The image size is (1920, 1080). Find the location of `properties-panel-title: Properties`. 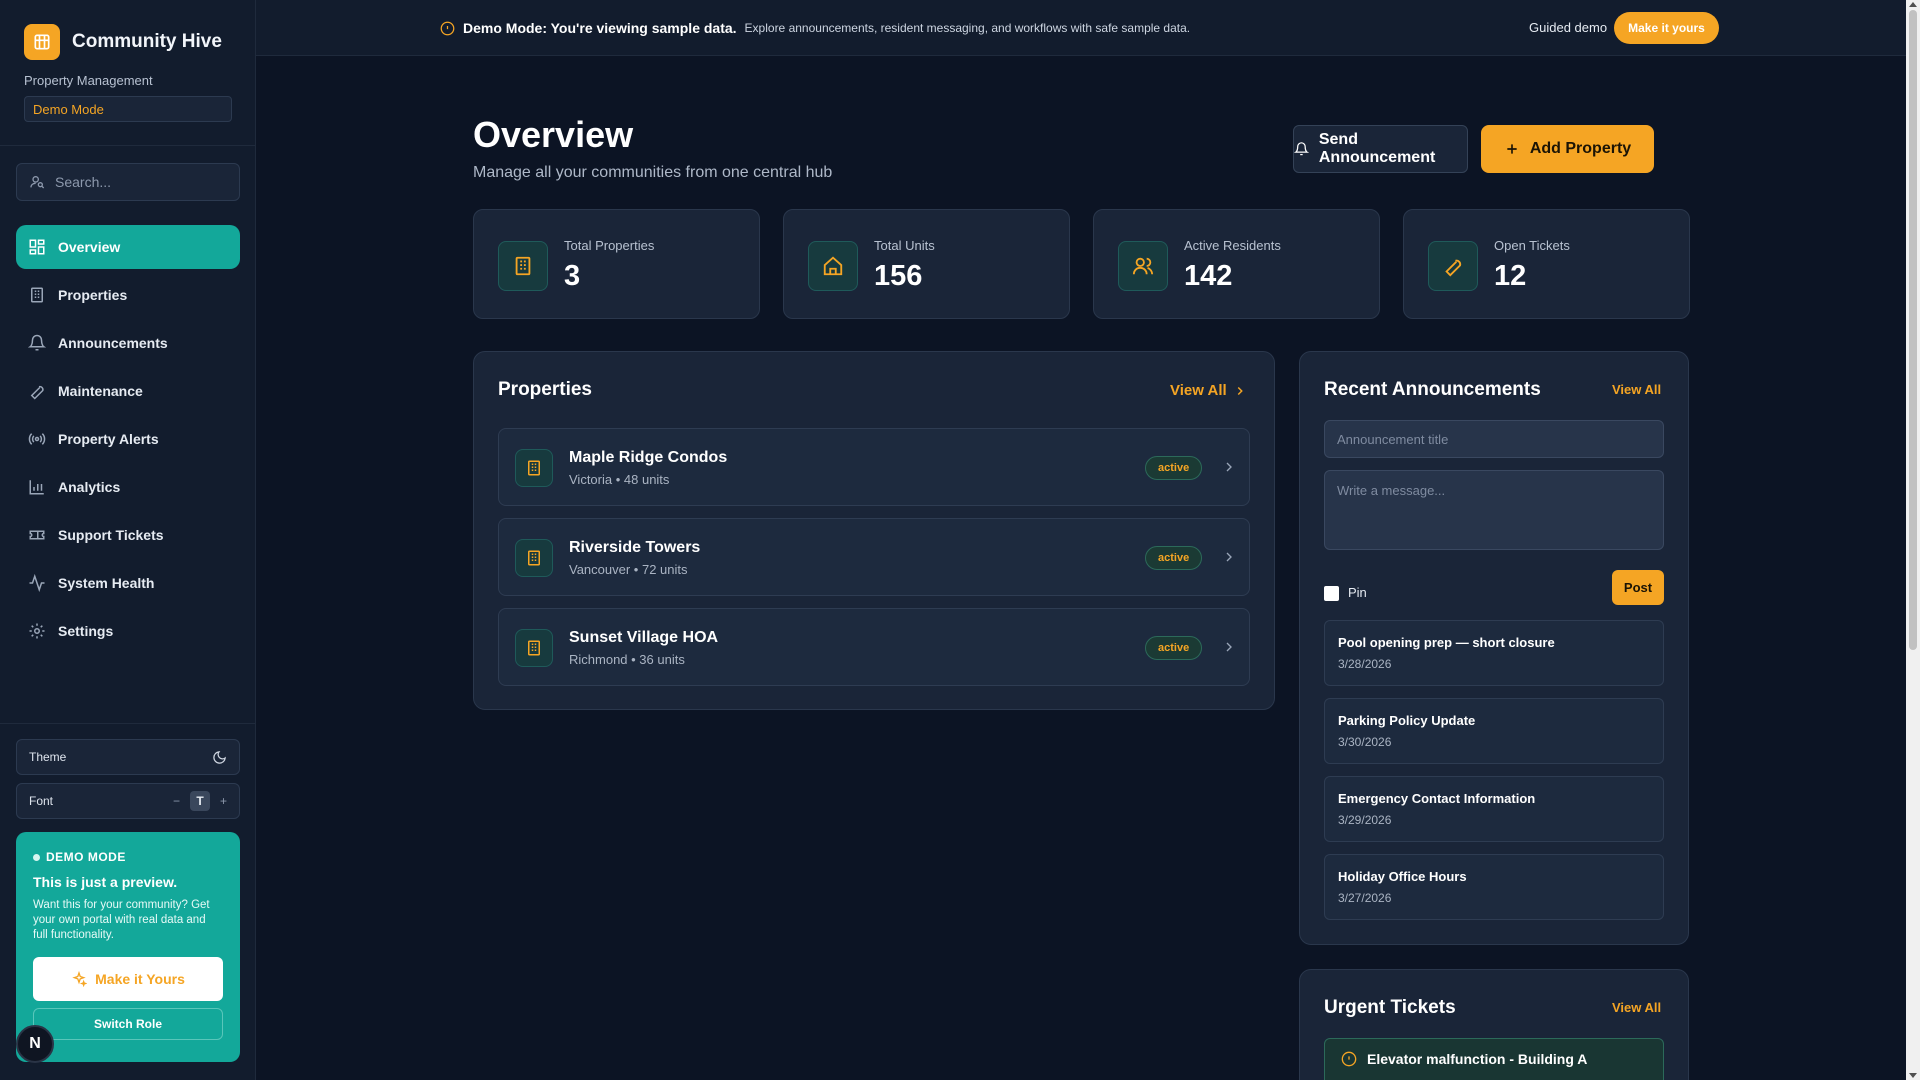

properties-panel-title: Properties is located at coordinates (545, 389).